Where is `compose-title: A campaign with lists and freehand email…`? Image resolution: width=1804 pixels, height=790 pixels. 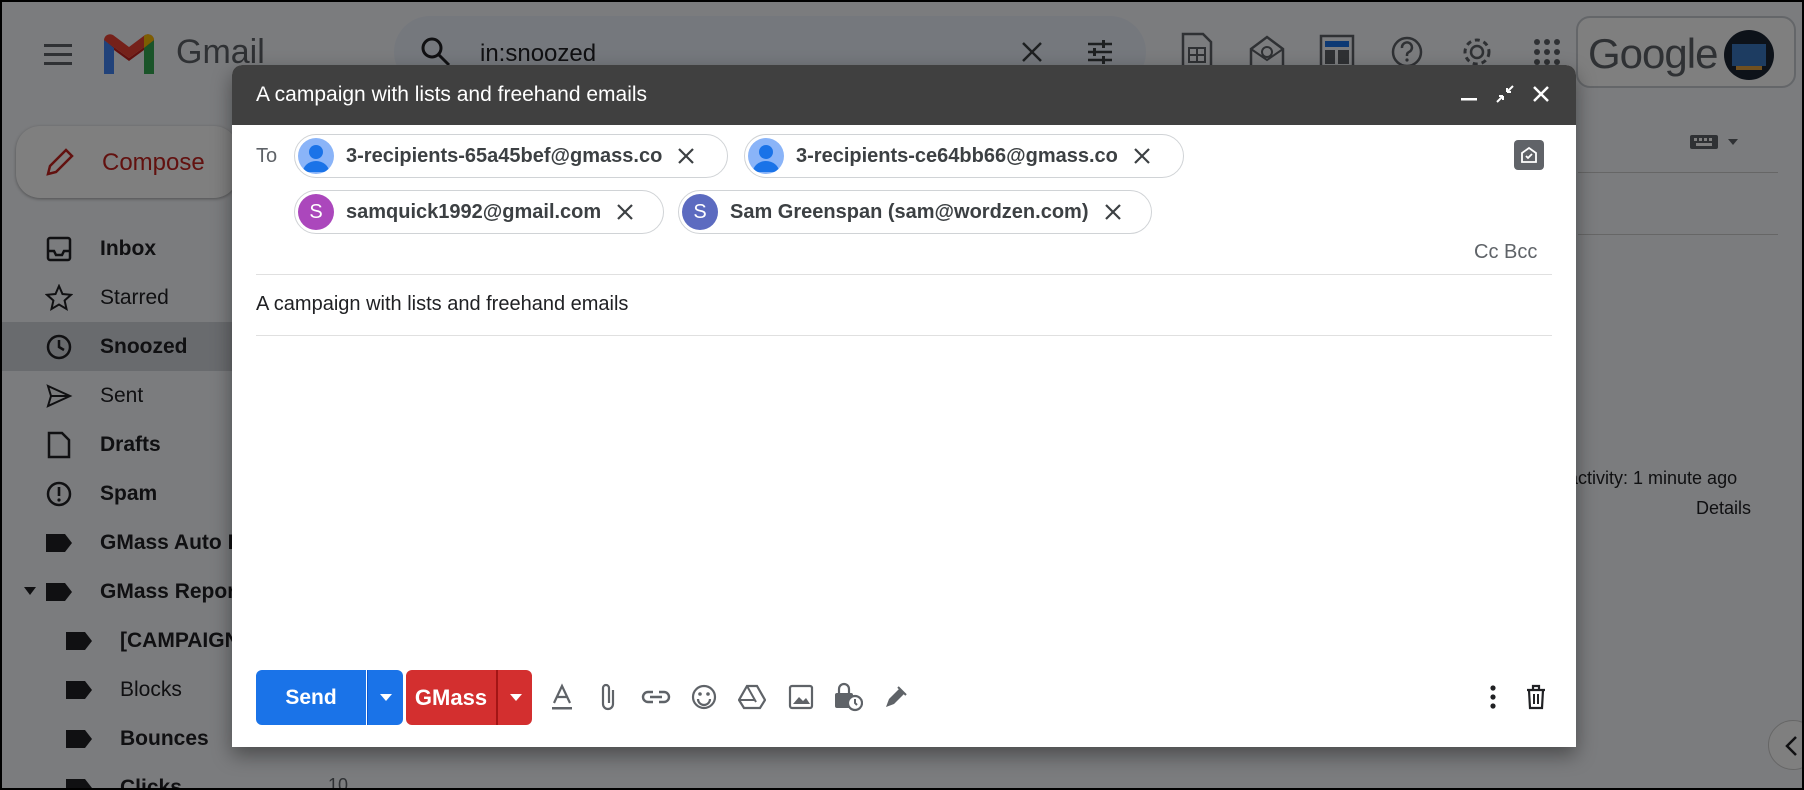
compose-title: A campaign with lists and freehand email… is located at coordinates (452, 94).